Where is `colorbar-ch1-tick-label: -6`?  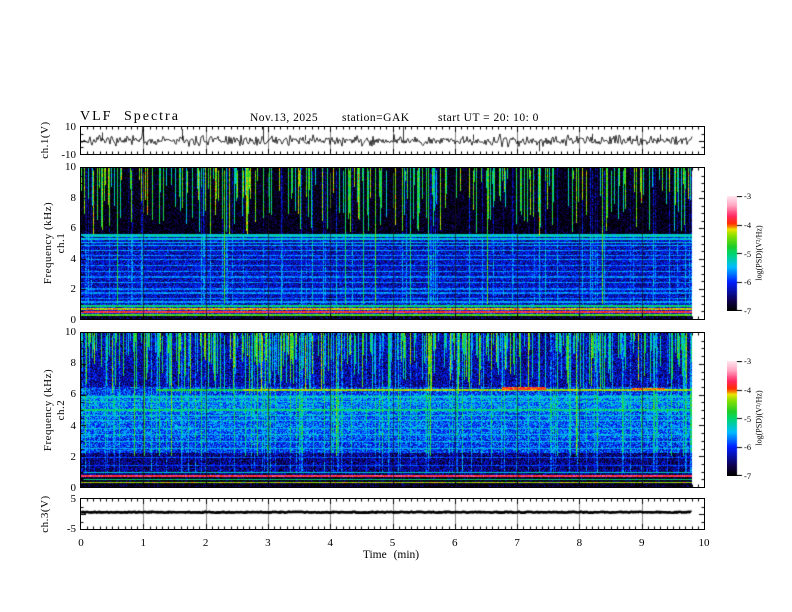 colorbar-ch1-tick-label: -6 is located at coordinates (748, 282).